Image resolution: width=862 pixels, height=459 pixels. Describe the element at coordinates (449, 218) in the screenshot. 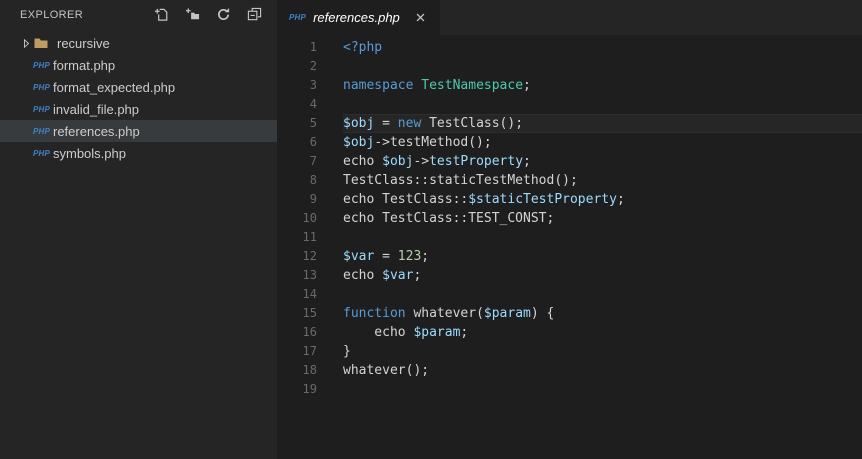

I see `code-token: echo TestClass::TEST_CONST;` at that location.